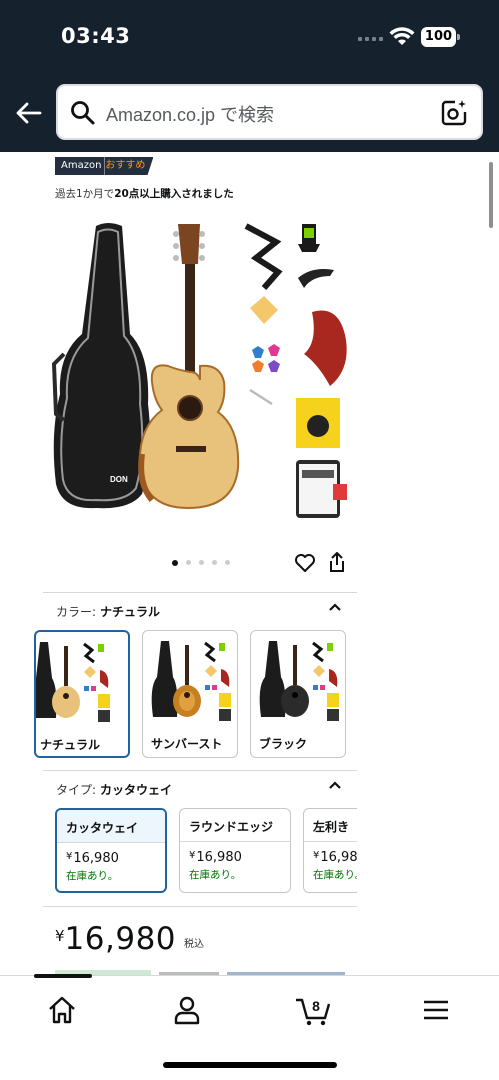 The width and height of the screenshot is (499, 1080). I want to click on type-selected-value: カッタウェイ, so click(136, 790).